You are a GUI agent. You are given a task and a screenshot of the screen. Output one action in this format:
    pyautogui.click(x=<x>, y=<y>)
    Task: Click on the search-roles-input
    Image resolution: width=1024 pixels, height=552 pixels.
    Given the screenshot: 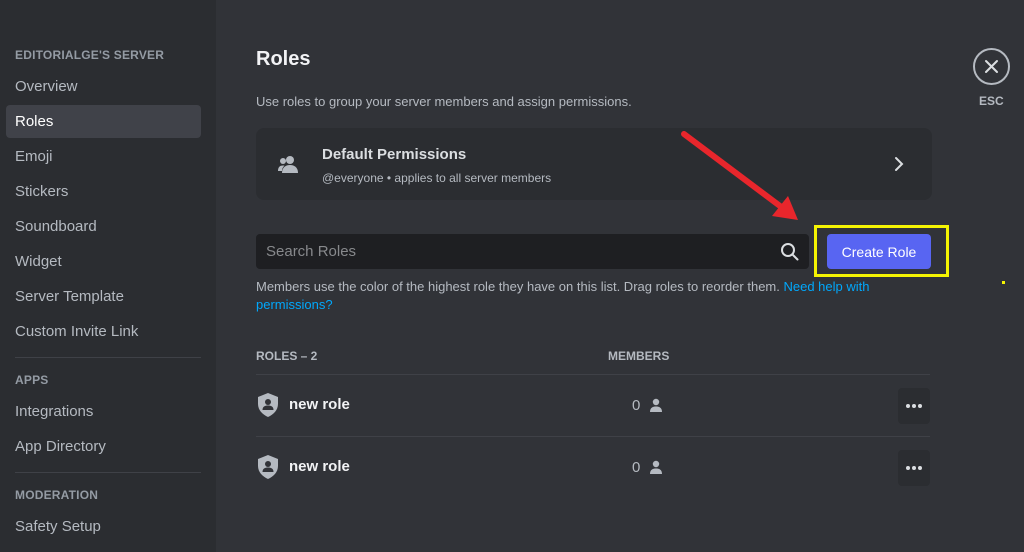 What is the action you would take?
    pyautogui.click(x=532, y=251)
    